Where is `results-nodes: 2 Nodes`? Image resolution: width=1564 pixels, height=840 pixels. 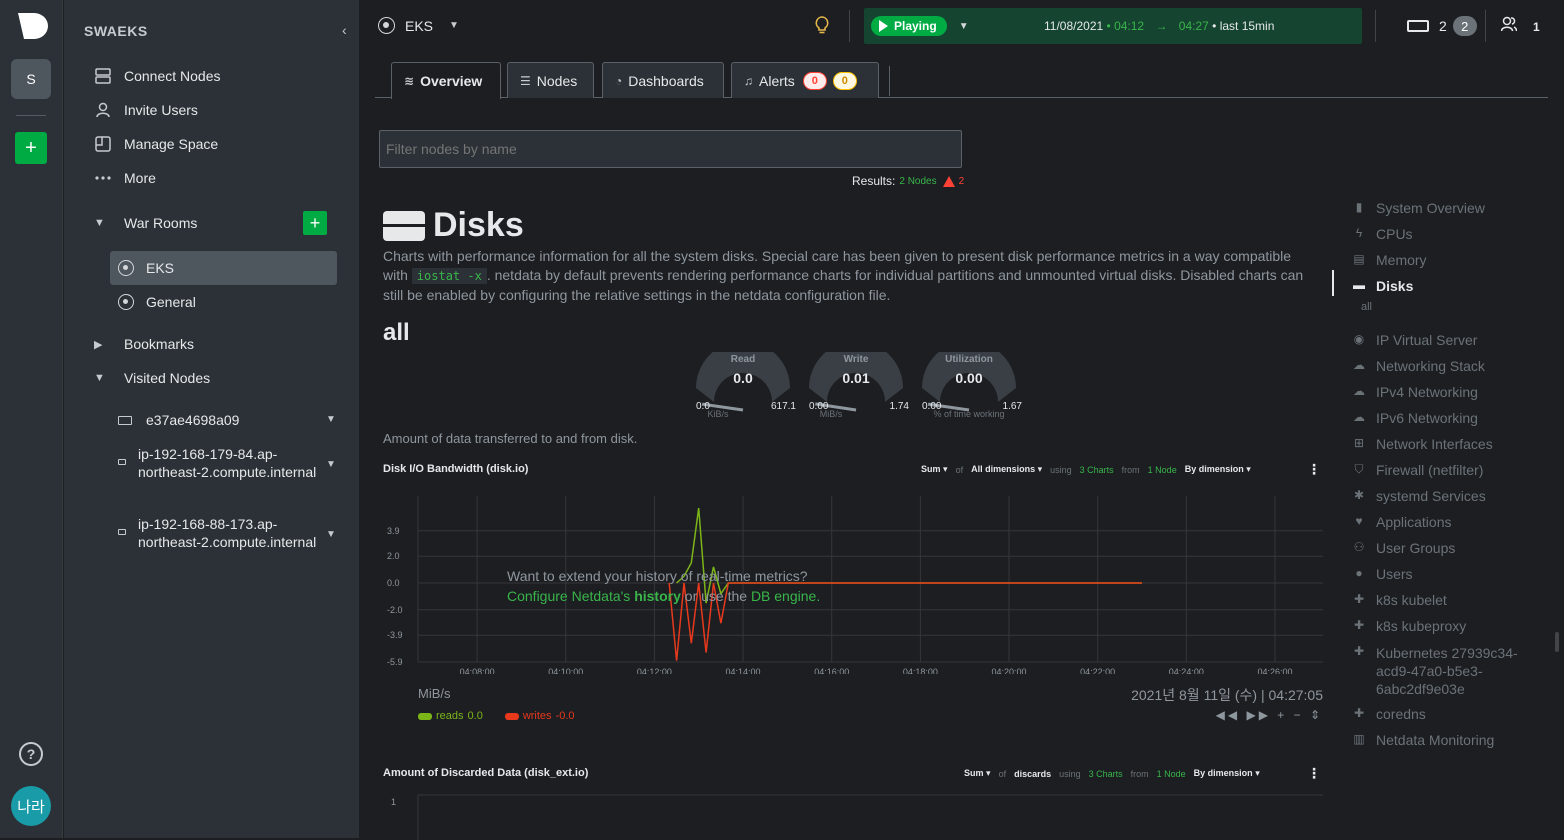 results-nodes: 2 Nodes is located at coordinates (917, 181).